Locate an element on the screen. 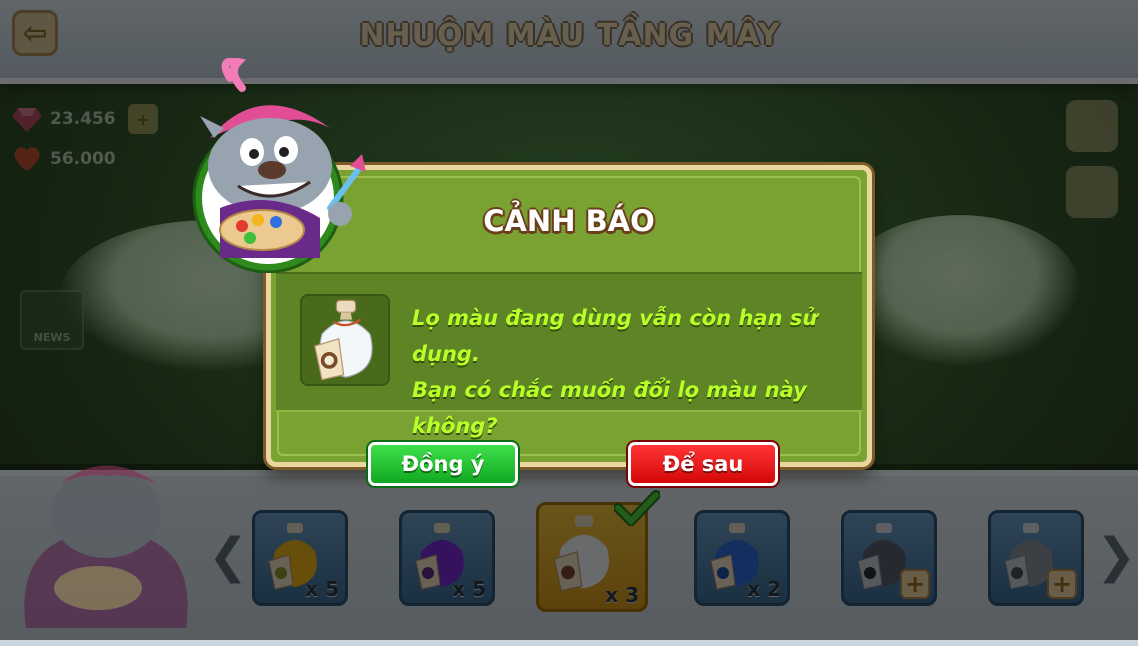  wolf-painter-mascot is located at coordinates (279, 165).